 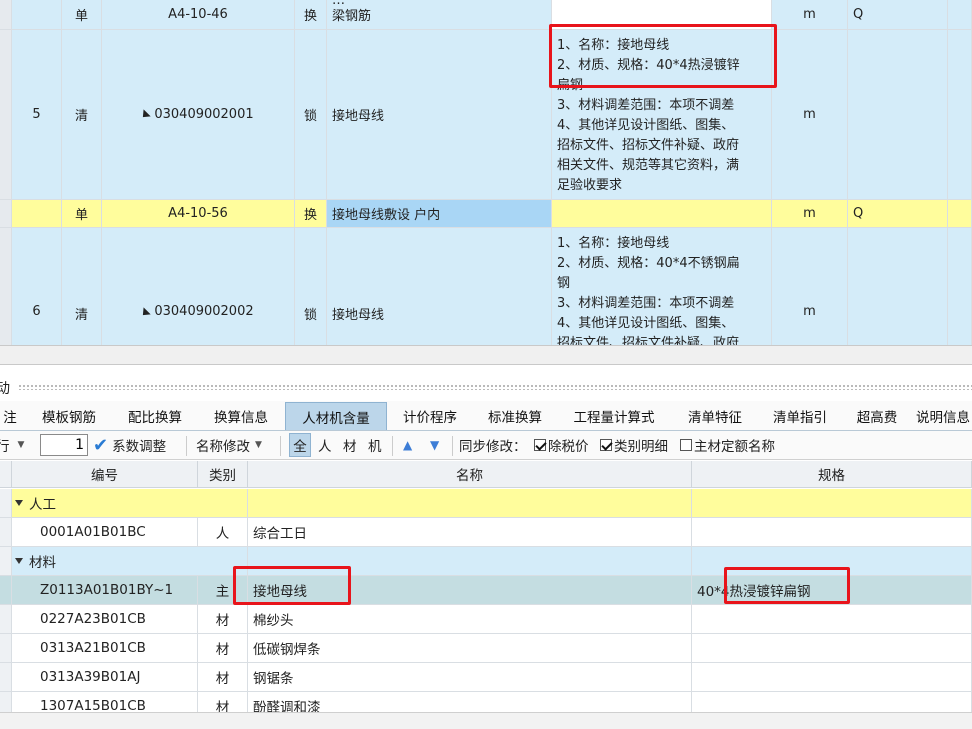 I want to click on tax-price-label: 除税价, so click(x=568, y=447).